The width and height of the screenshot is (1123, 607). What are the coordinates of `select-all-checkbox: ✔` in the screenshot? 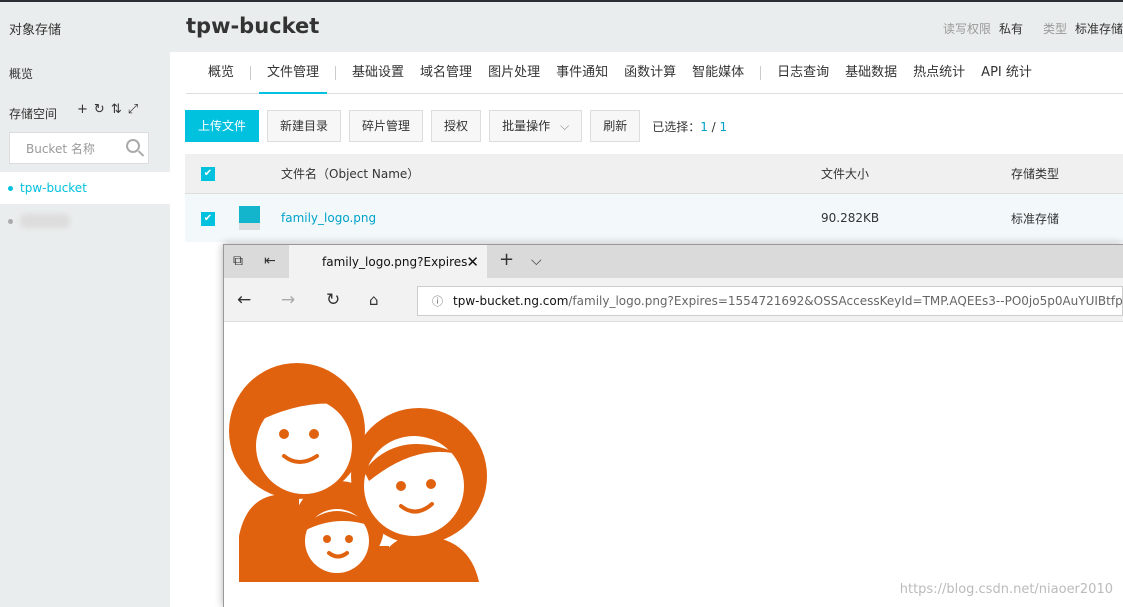 It's located at (208, 174).